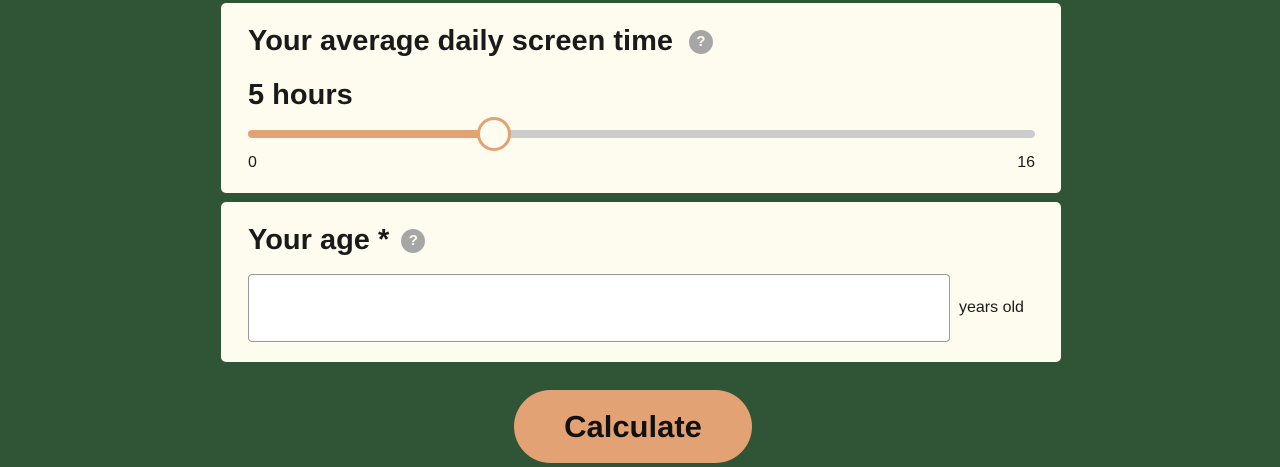 This screenshot has width=1280, height=467. I want to click on screen-time-help-icon: ?, so click(701, 41).